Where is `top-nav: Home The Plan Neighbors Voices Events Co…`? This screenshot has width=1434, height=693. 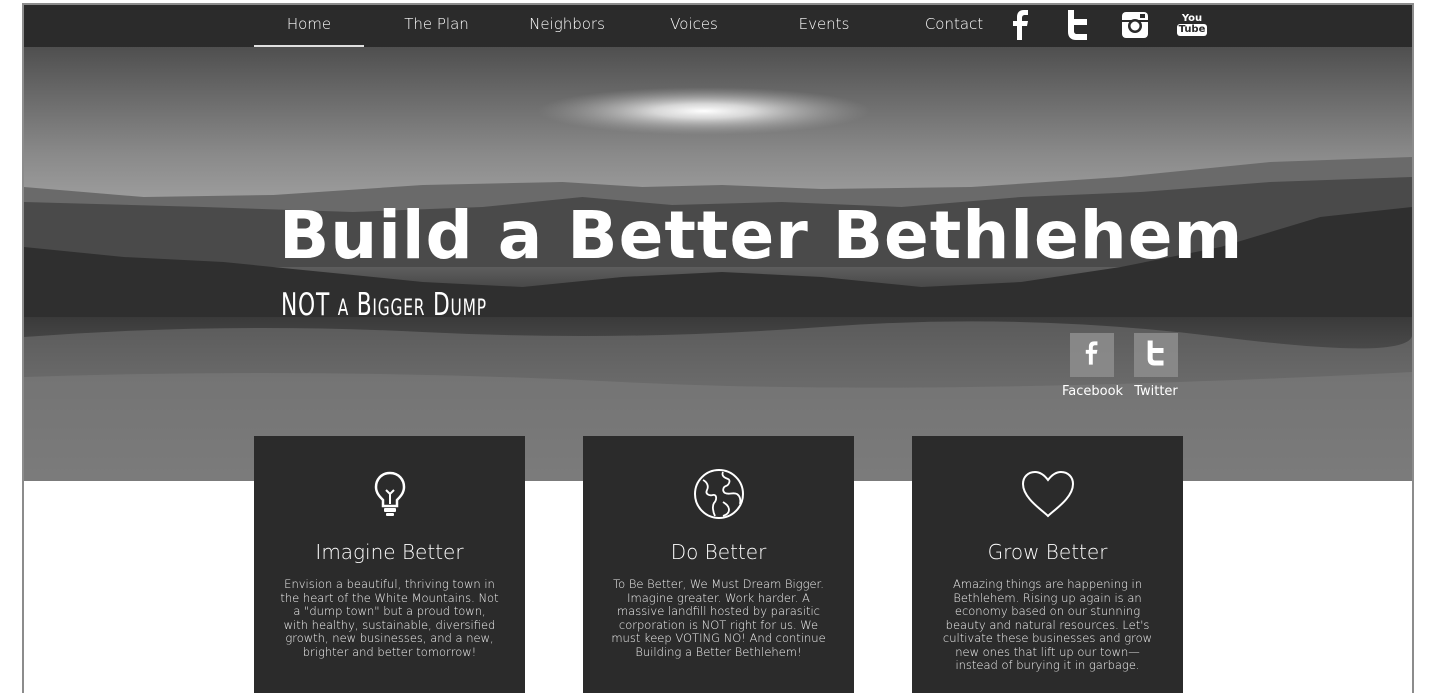 top-nav: Home The Plan Neighbors Voices Events Co… is located at coordinates (718, 26).